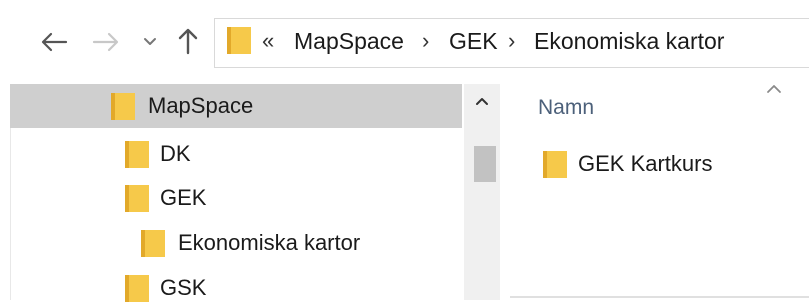 The image size is (809, 308). What do you see at coordinates (473, 41) in the screenshot?
I see `breadcrumb-gek: GEK` at bounding box center [473, 41].